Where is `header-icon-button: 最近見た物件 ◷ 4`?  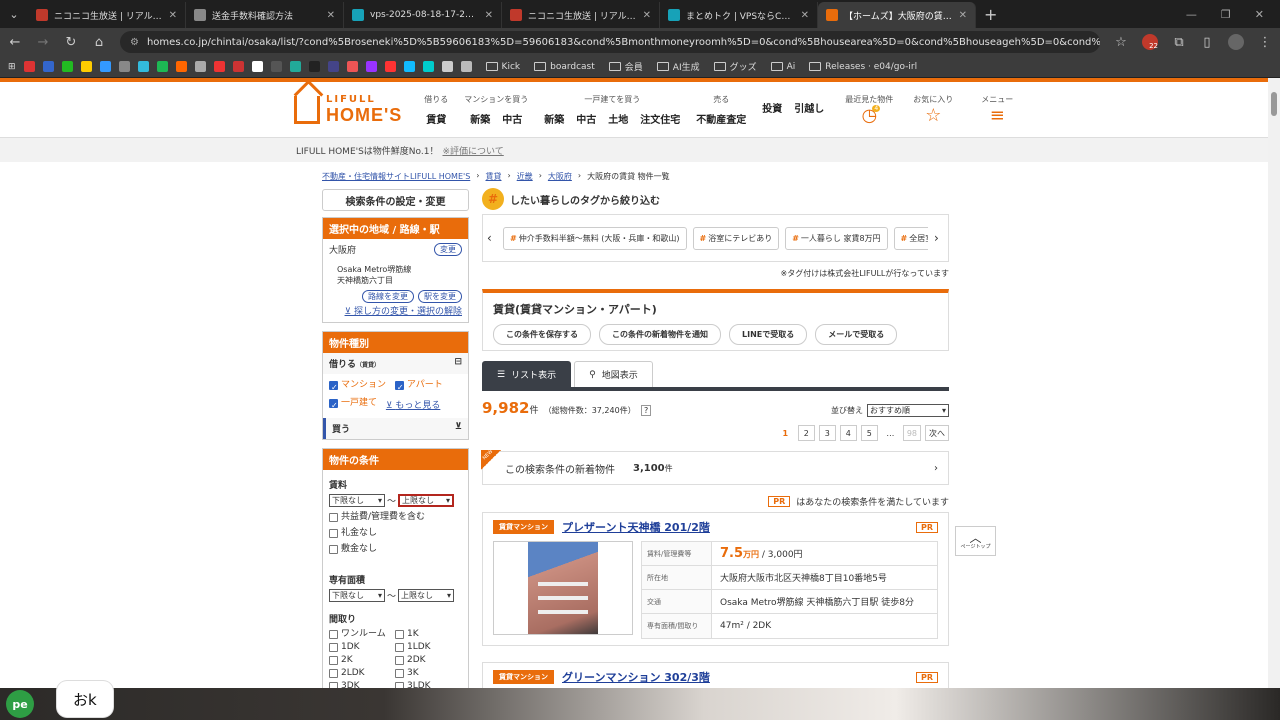
header-icon-button: 最近見た物件 ◷ 4 is located at coordinates (869, 109).